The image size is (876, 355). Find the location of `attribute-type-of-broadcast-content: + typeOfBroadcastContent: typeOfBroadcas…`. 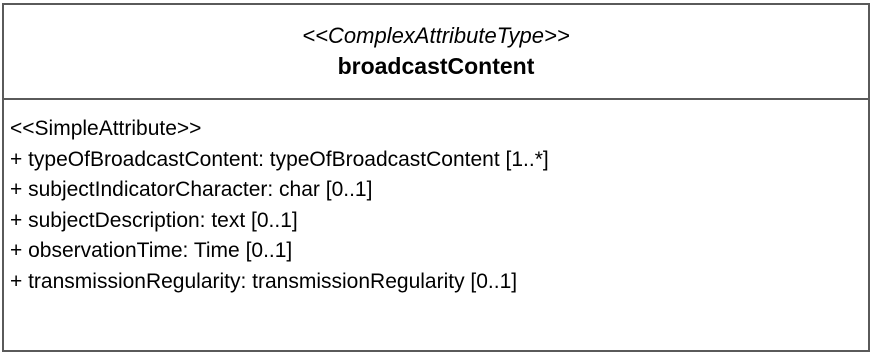

attribute-type-of-broadcast-content: + typeOfBroadcastContent: typeOfBroadcas… is located at coordinates (279, 159).